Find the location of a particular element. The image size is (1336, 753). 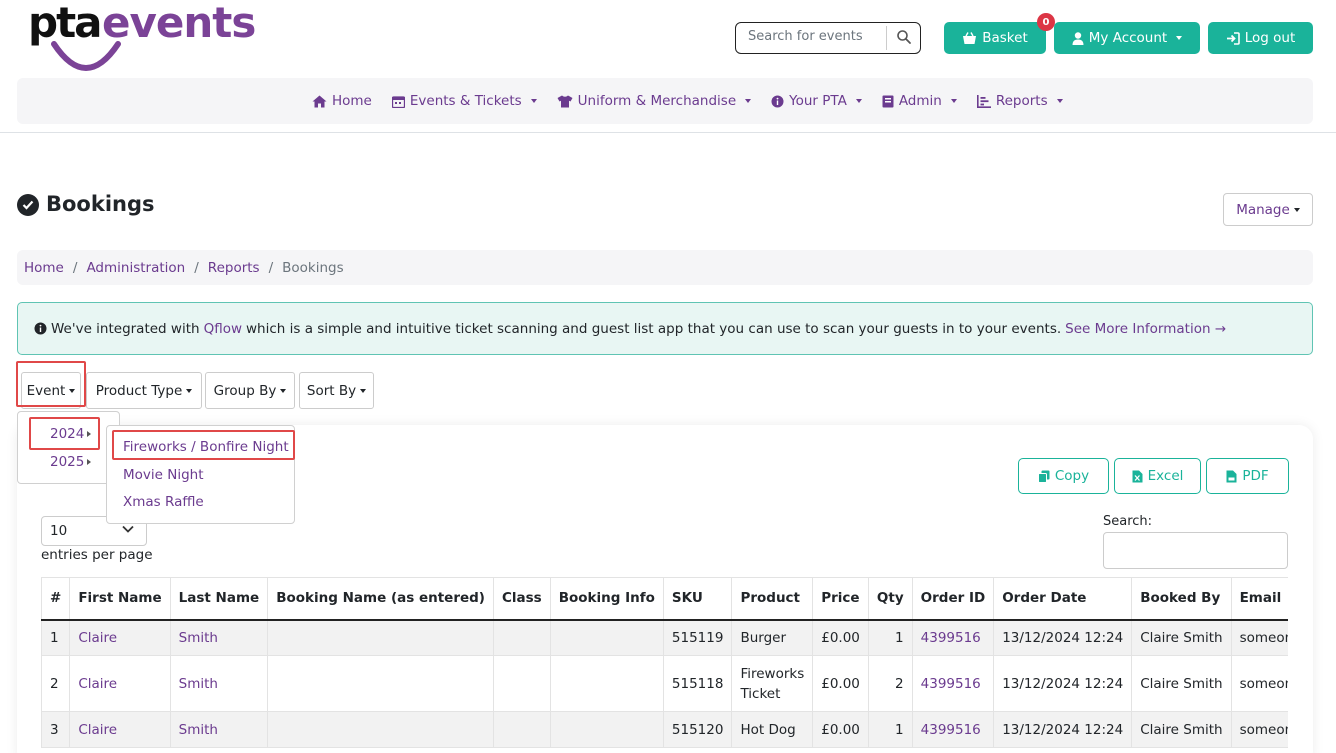

breadcrumb-current: Bookings is located at coordinates (313, 267).